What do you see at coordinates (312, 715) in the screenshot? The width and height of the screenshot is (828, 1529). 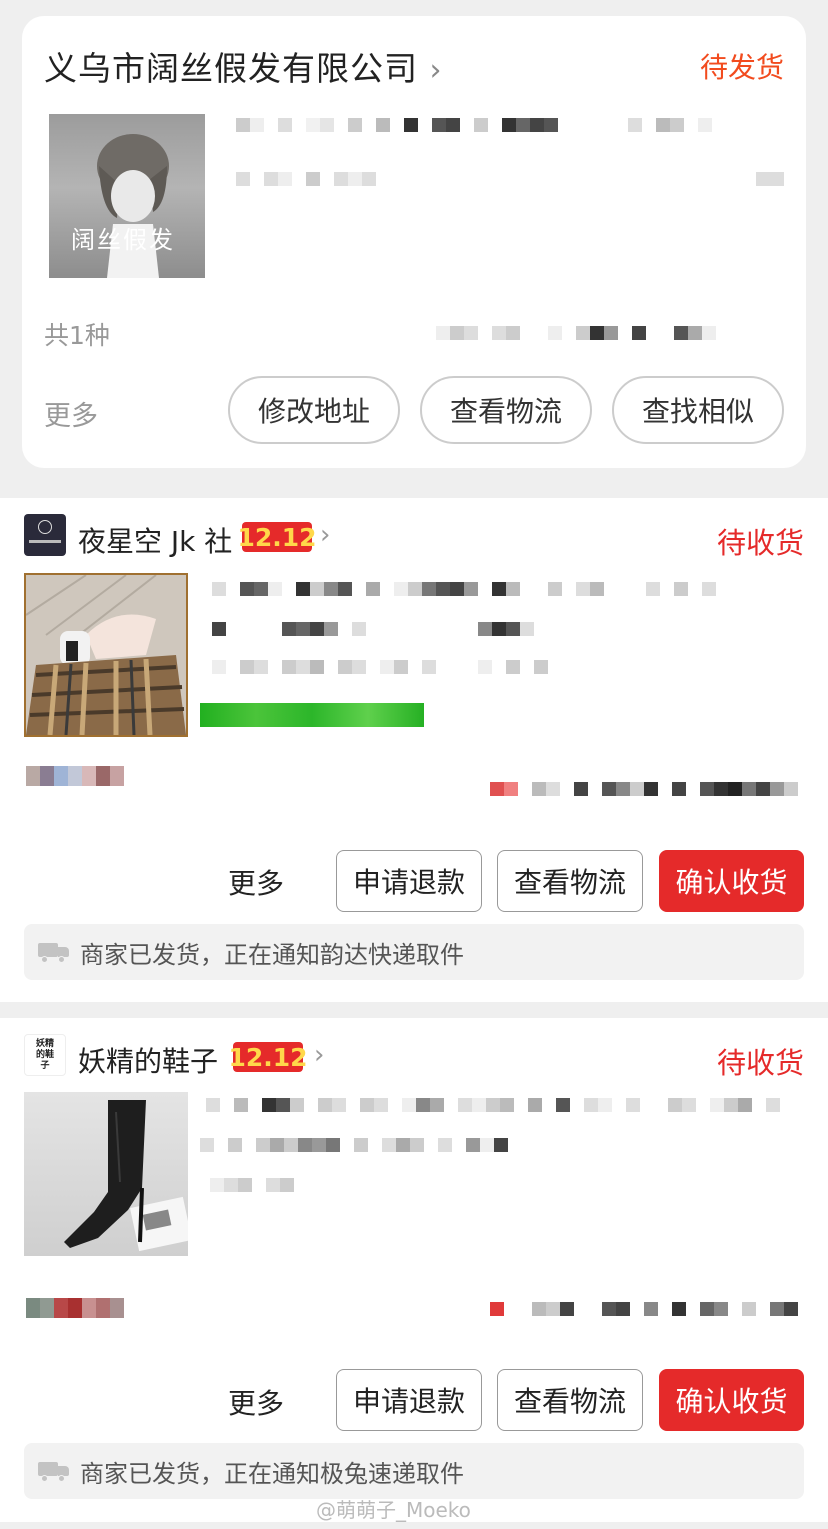 I see `blurred-green-tag` at bounding box center [312, 715].